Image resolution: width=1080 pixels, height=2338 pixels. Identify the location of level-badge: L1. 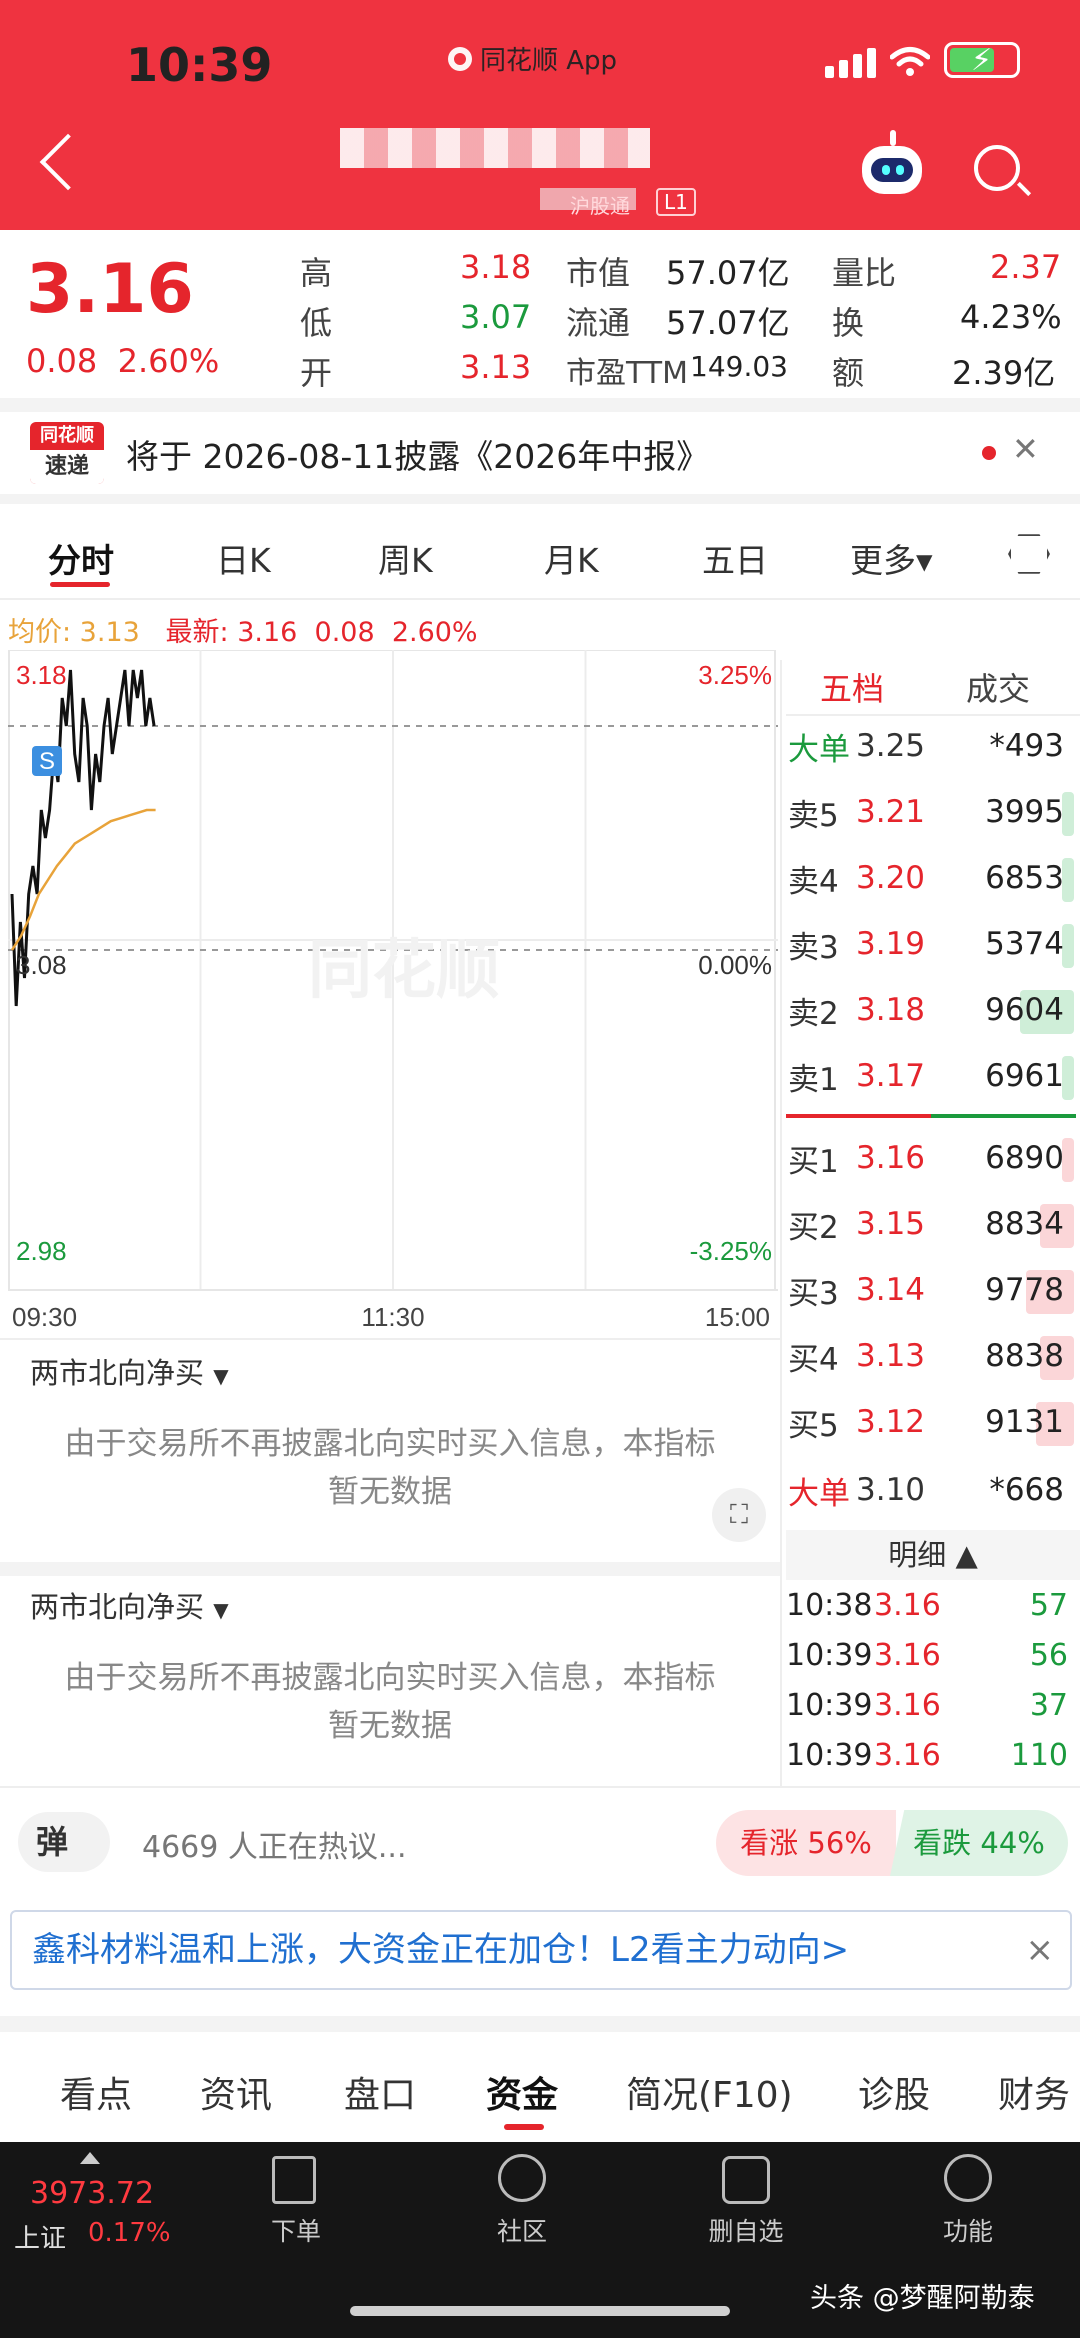
(676, 202).